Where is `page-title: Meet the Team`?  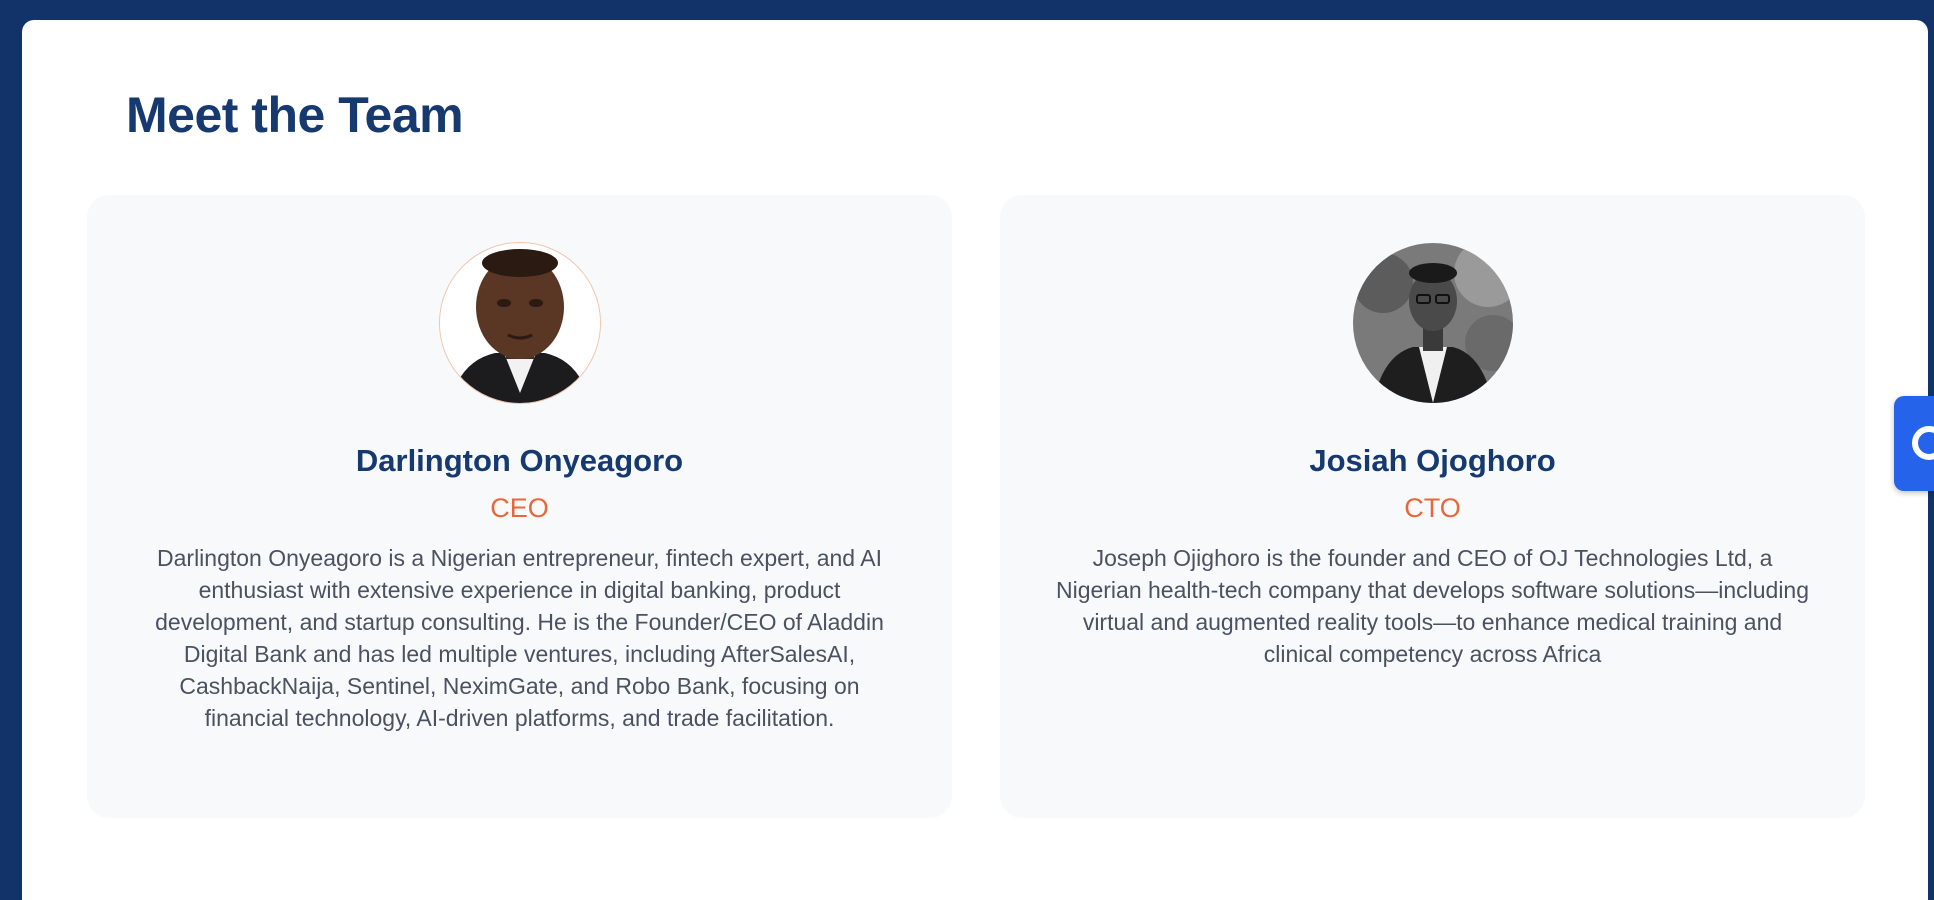 page-title: Meet the Team is located at coordinates (295, 115).